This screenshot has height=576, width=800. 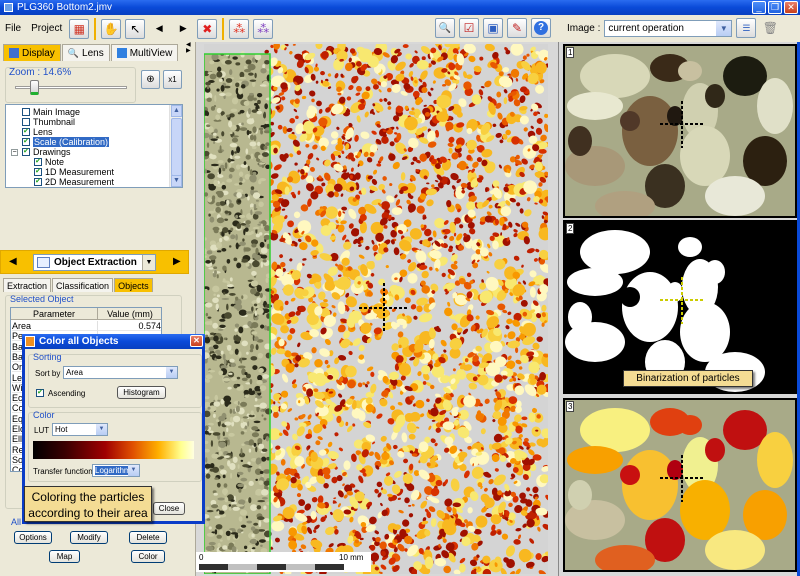 I want to click on ascending-label: Ascending, so click(x=67, y=393).